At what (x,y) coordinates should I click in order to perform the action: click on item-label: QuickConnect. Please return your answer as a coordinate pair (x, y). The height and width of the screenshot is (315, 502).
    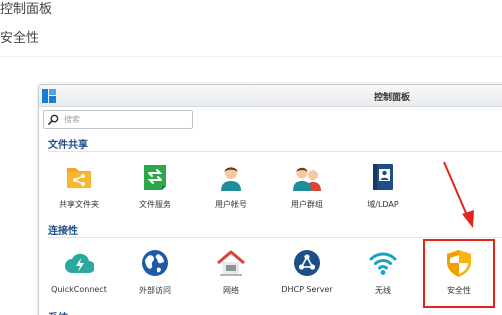
    Looking at the image, I should click on (79, 289).